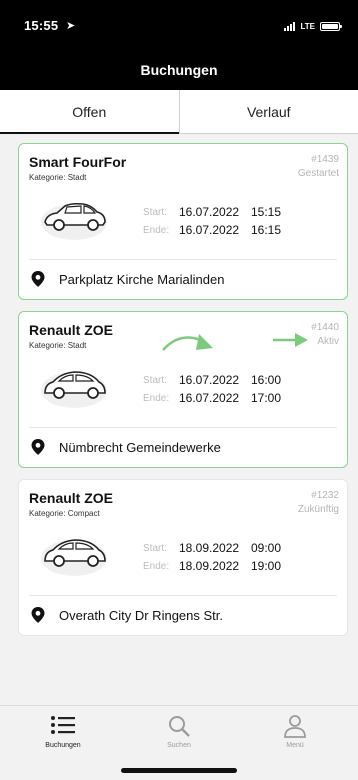 The height and width of the screenshot is (780, 358). Describe the element at coordinates (209, 566) in the screenshot. I see `end-date: 18.09.2022` at that location.